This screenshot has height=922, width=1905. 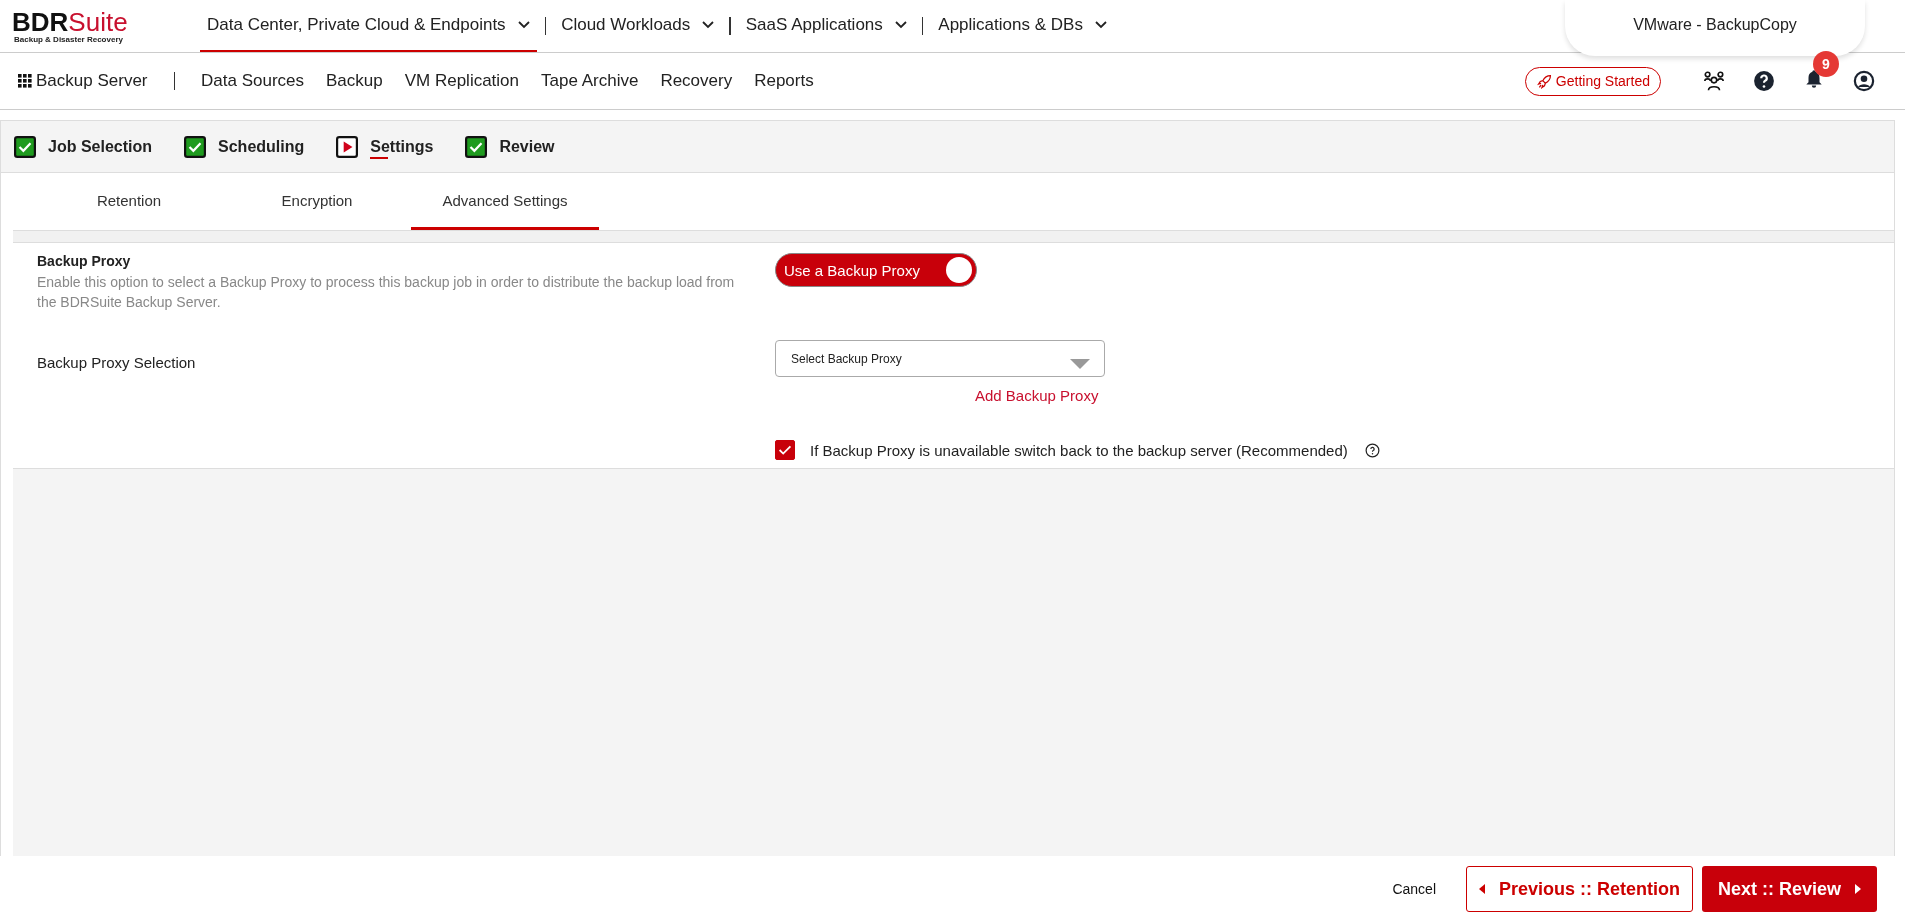 What do you see at coordinates (1814, 79) in the screenshot?
I see `bell-icon` at bounding box center [1814, 79].